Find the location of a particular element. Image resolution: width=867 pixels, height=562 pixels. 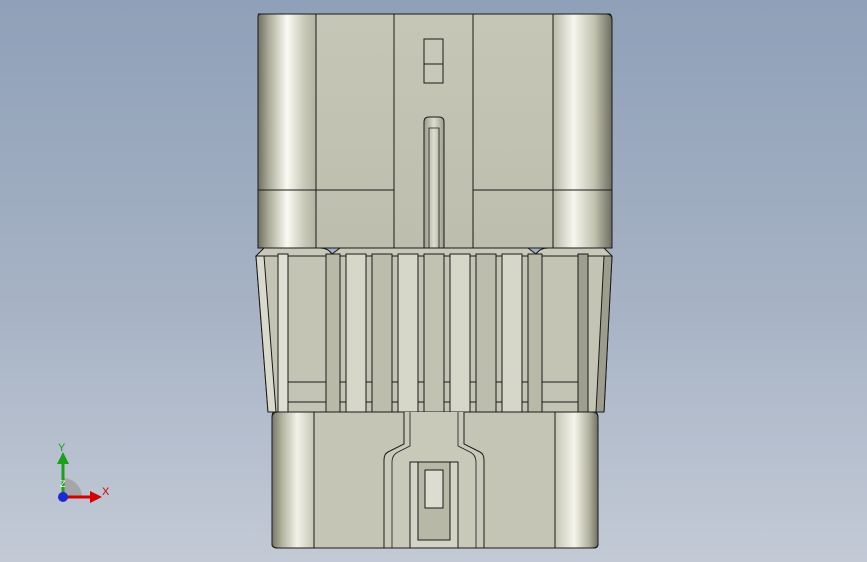

x-arrow-icon is located at coordinates (96, 497).